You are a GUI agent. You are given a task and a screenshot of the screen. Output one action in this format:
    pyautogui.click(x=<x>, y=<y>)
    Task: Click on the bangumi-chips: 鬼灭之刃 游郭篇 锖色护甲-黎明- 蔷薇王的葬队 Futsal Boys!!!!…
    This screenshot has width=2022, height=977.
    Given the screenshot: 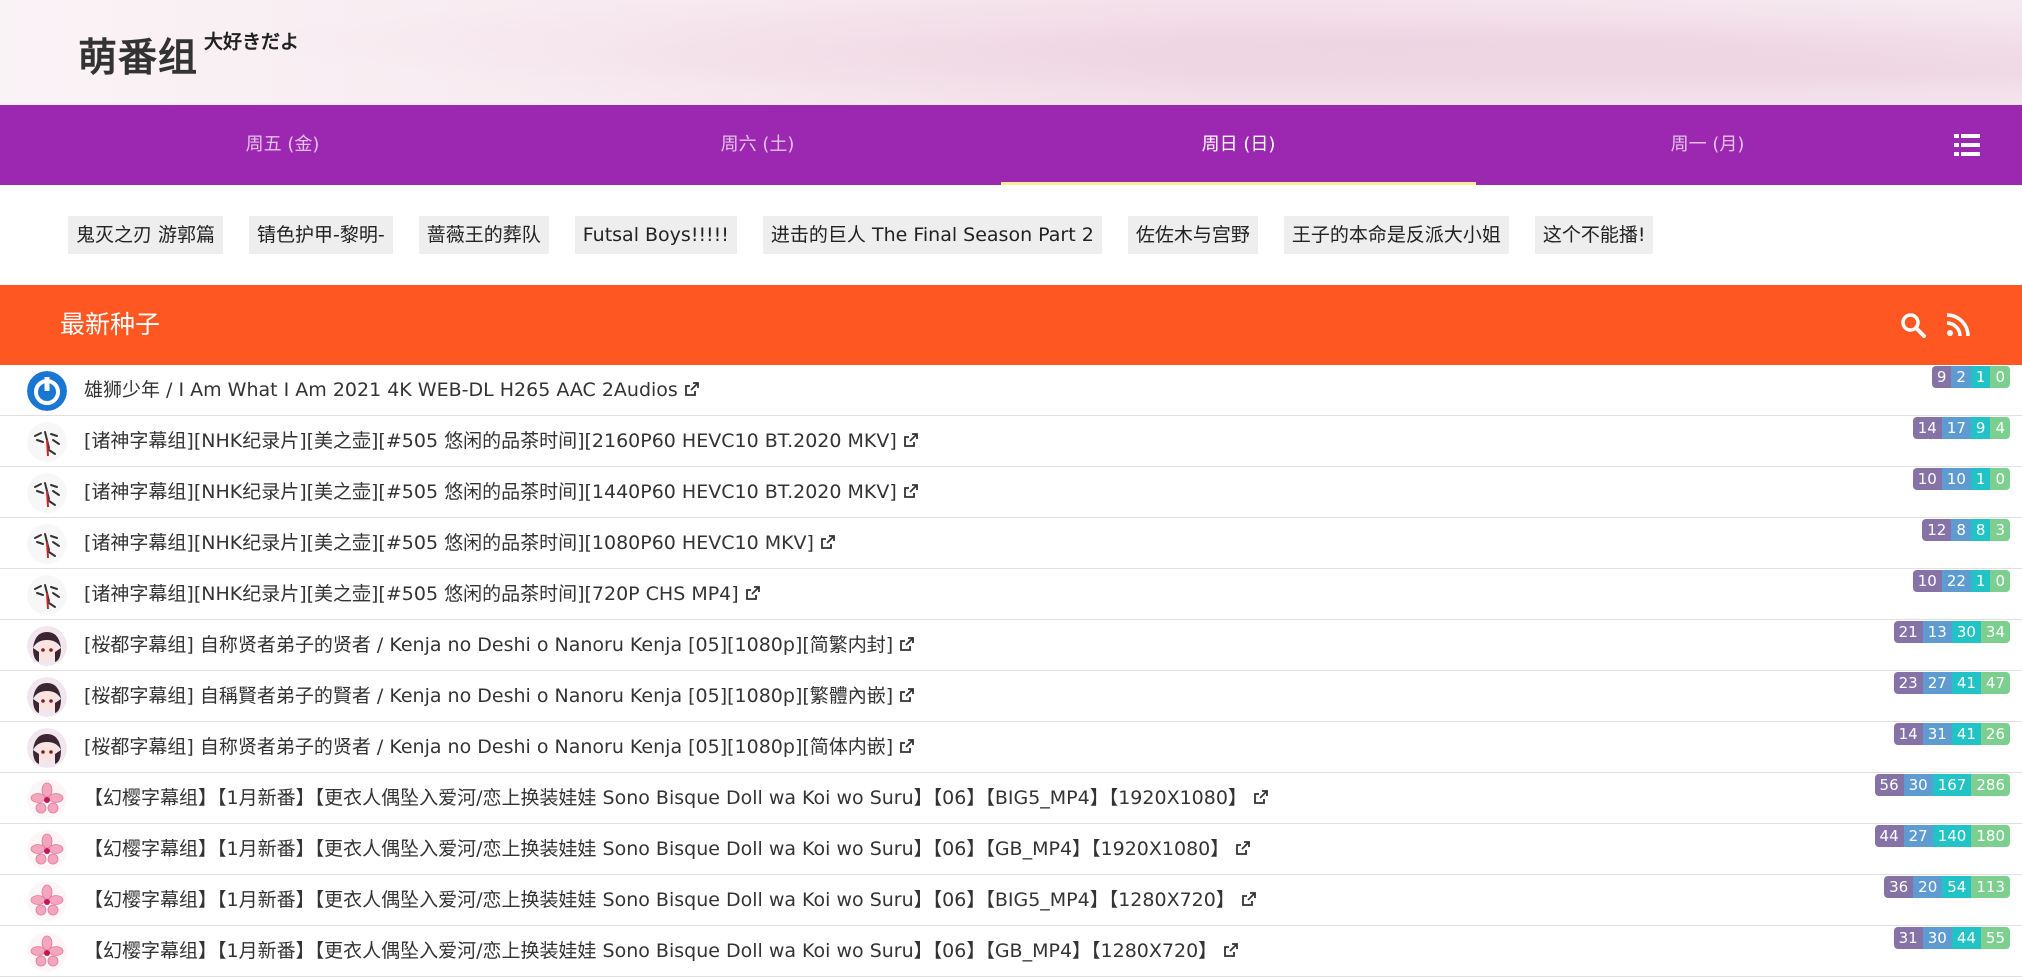 What is the action you would take?
    pyautogui.click(x=861, y=235)
    